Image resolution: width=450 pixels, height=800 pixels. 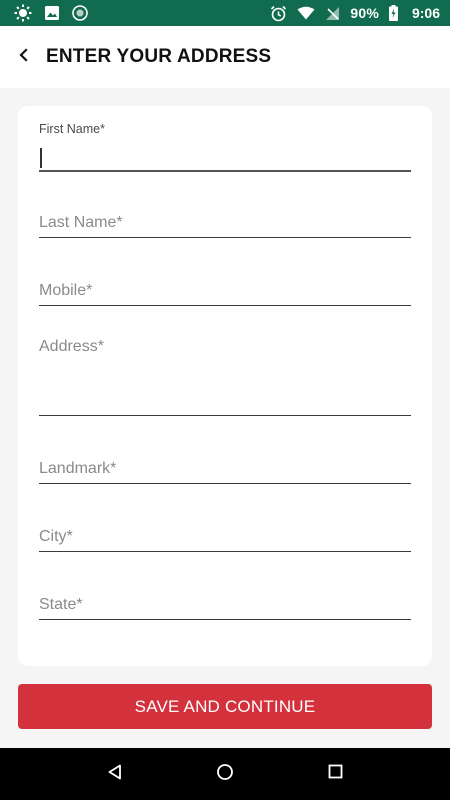 I want to click on status-right: 90% 9:06, so click(x=350, y=13).